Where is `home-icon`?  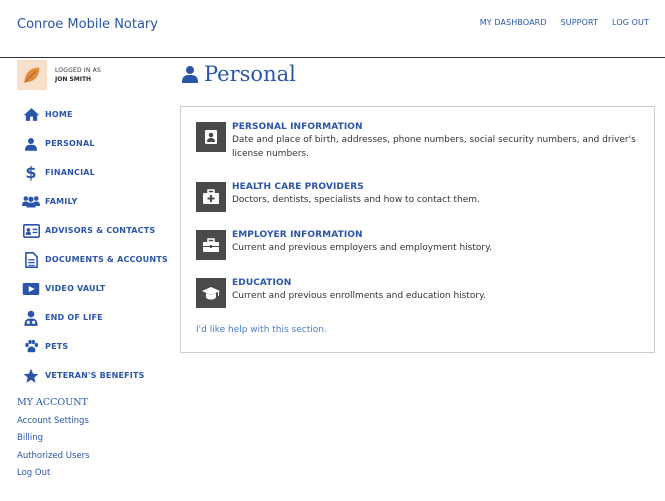 home-icon is located at coordinates (31, 115).